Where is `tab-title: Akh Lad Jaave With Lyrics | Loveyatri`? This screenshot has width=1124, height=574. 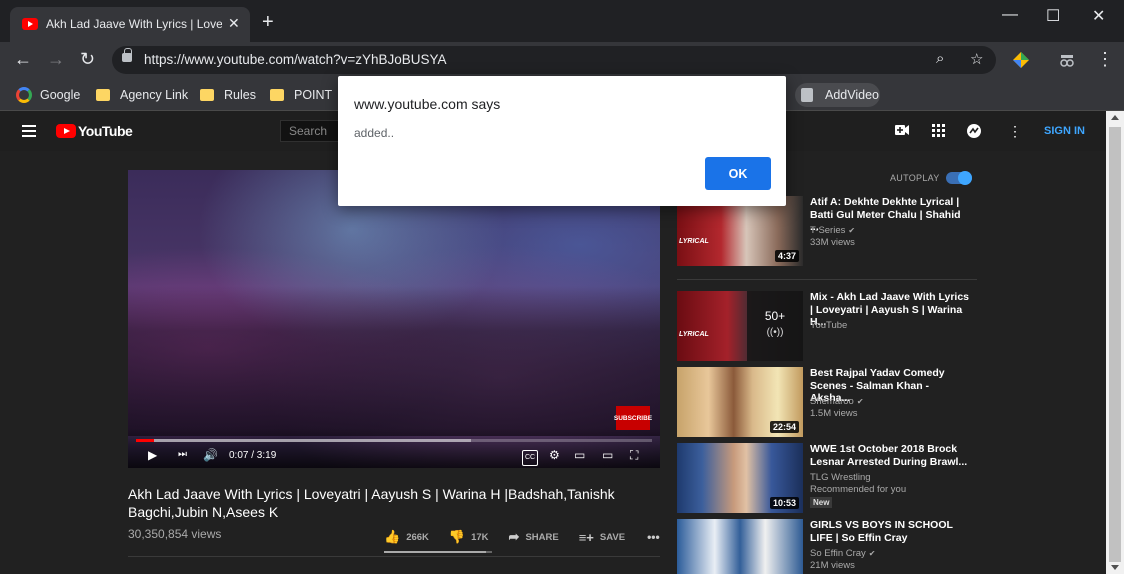
tab-title: Akh Lad Jaave With Lyrics | Loveyatri is located at coordinates (134, 24).